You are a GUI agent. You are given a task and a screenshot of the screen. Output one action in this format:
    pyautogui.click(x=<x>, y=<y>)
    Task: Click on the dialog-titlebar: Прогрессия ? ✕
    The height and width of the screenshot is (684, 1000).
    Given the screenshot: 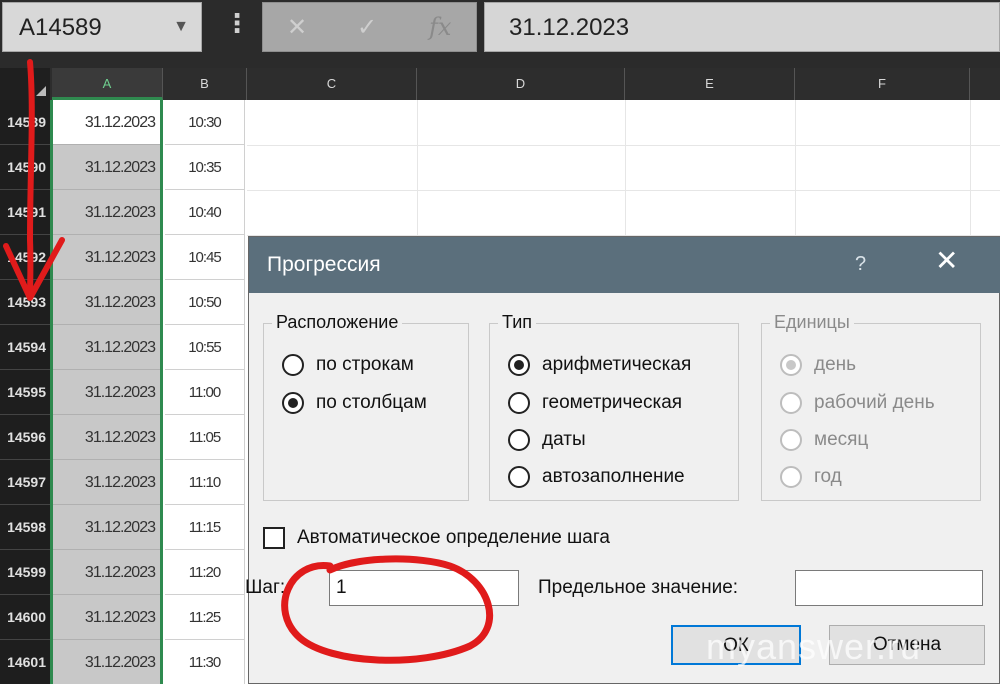 What is the action you would take?
    pyautogui.click(x=624, y=265)
    